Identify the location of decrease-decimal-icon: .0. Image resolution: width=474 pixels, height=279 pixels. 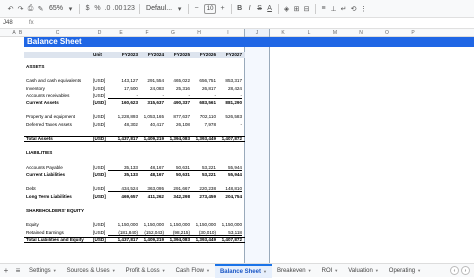
(107, 9).